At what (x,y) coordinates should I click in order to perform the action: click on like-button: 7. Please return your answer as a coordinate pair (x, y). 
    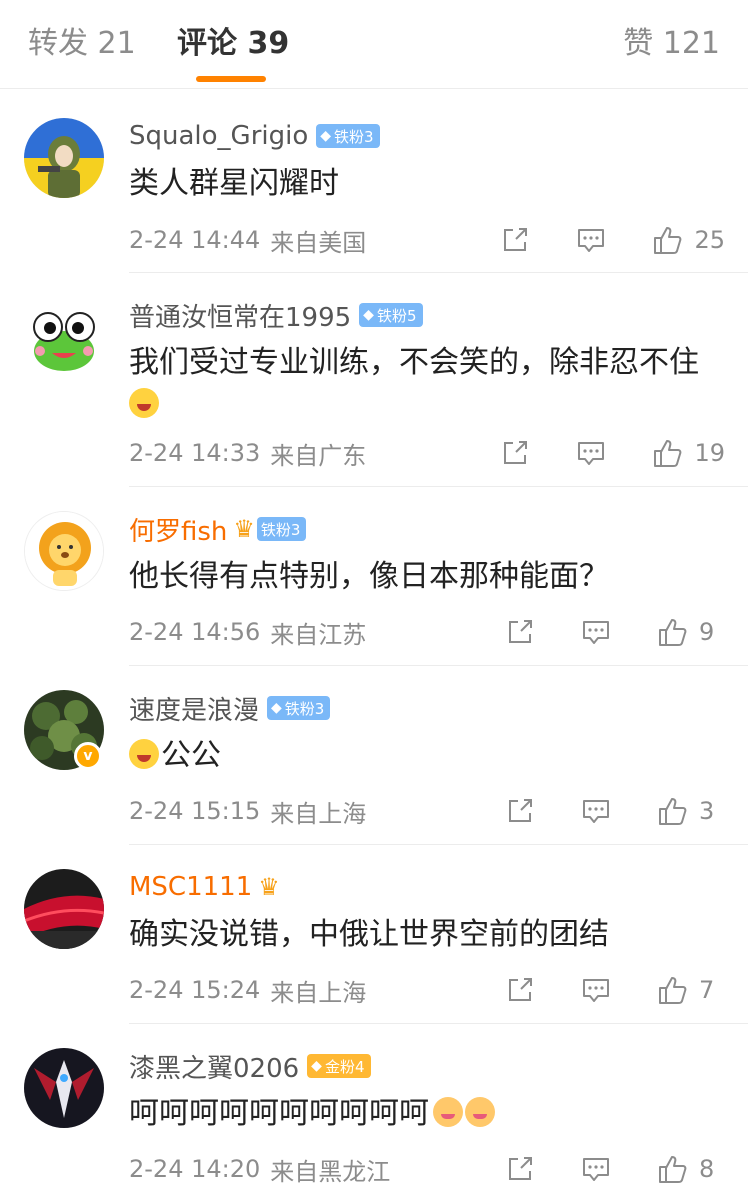
    Looking at the image, I should click on (691, 990).